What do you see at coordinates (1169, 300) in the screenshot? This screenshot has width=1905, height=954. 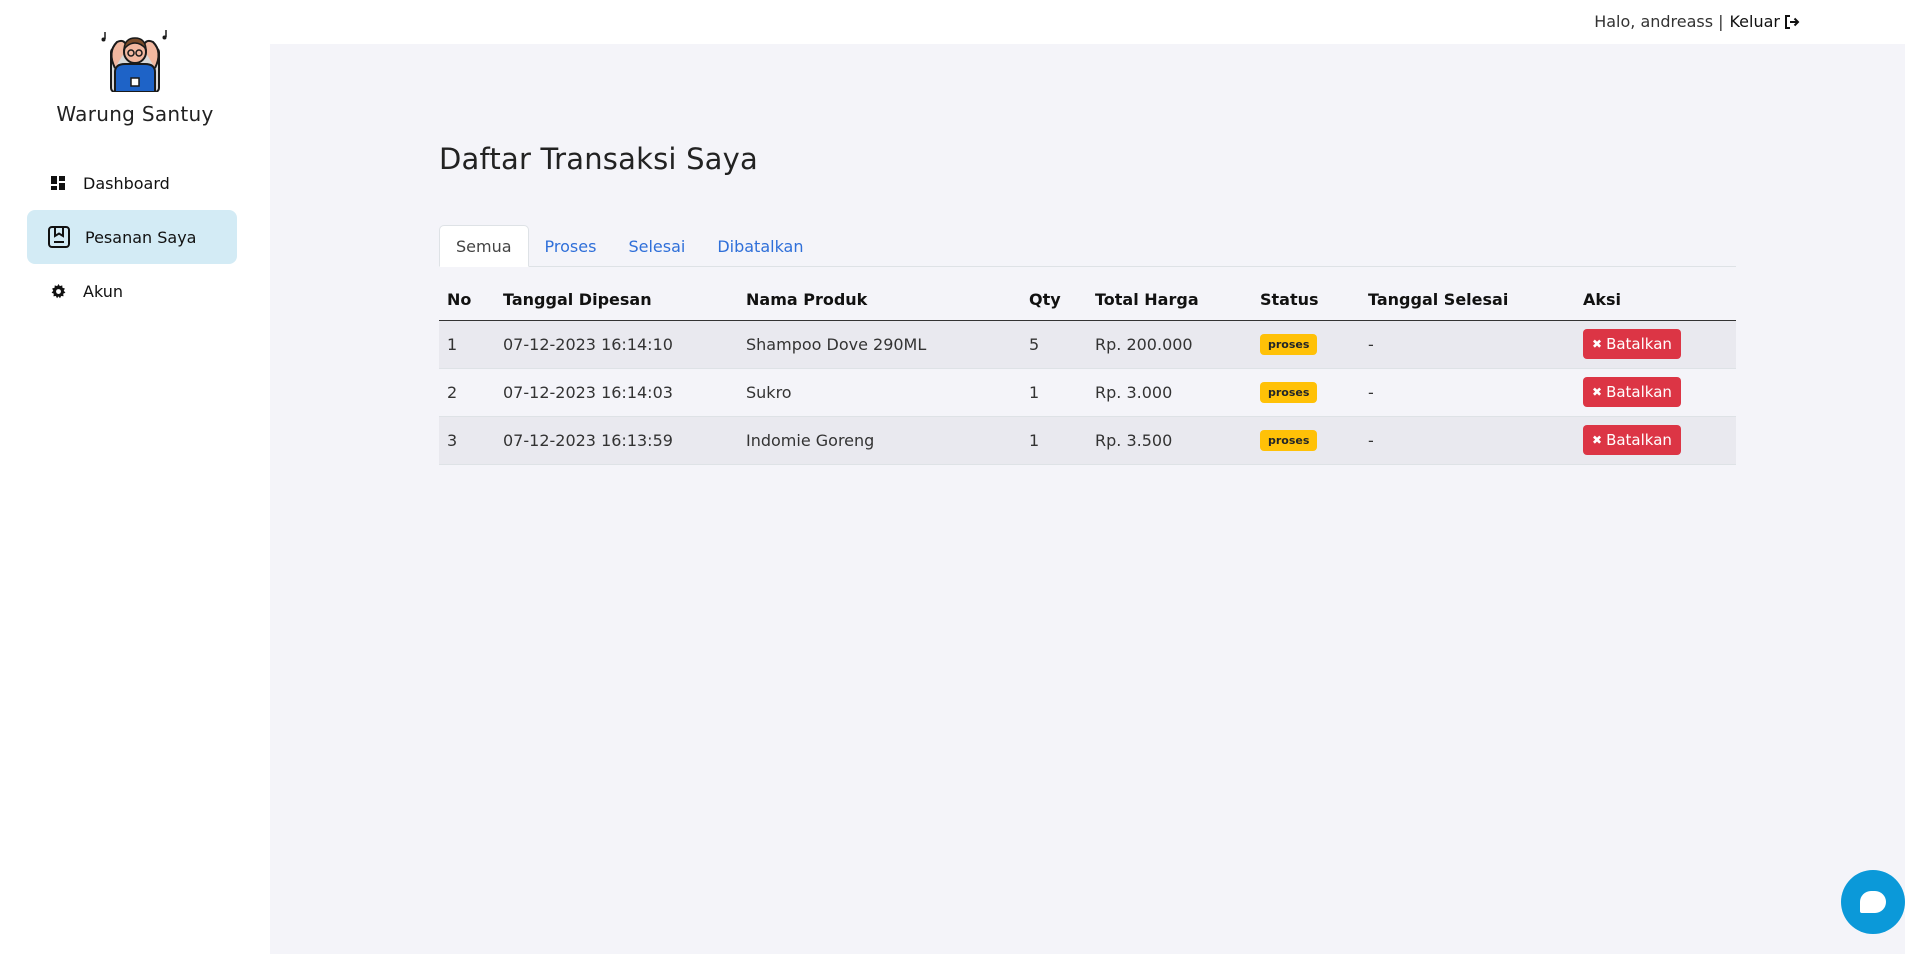 I see `column-header: Total Harga` at bounding box center [1169, 300].